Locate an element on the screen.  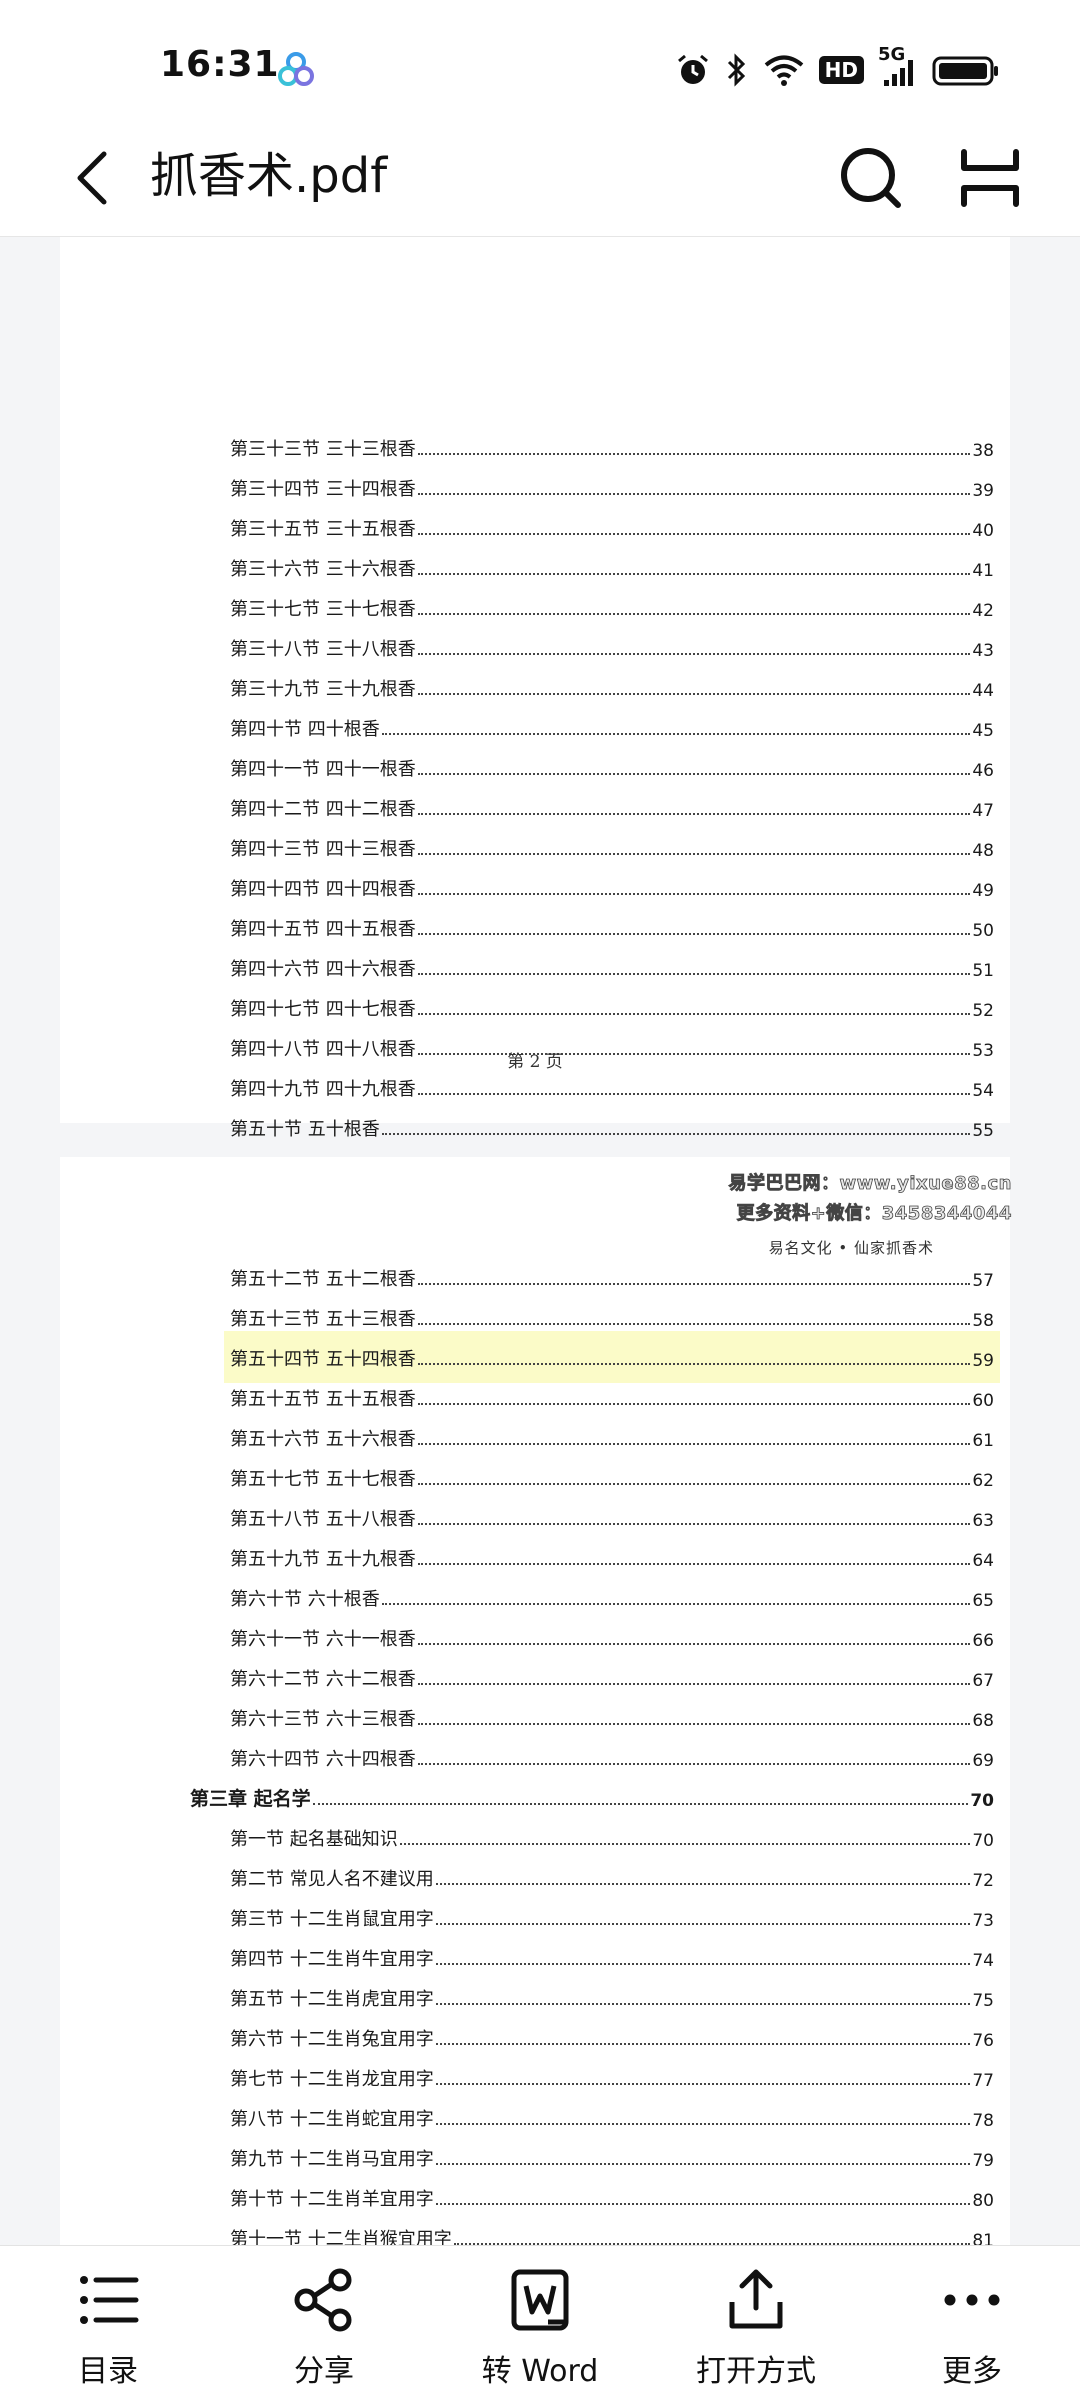
toc-row: 第六十节 六十根香 65 is located at coordinates (612, 1597).